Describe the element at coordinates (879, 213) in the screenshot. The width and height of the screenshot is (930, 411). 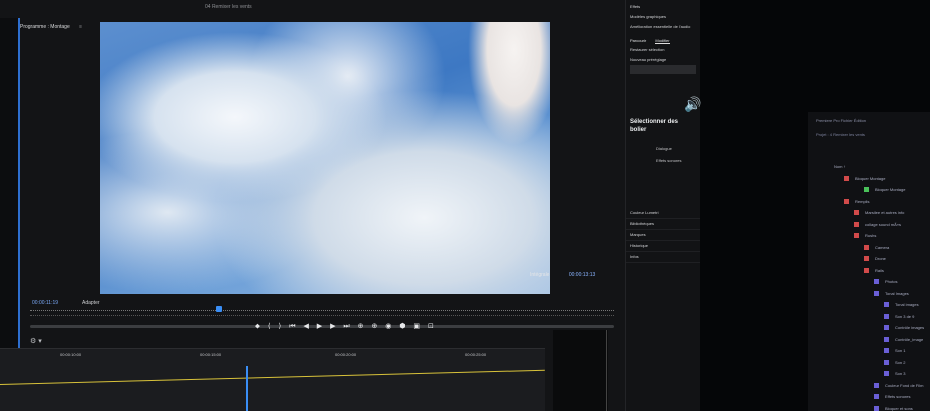
I see `project-row: Marsilee et autres info` at that location.